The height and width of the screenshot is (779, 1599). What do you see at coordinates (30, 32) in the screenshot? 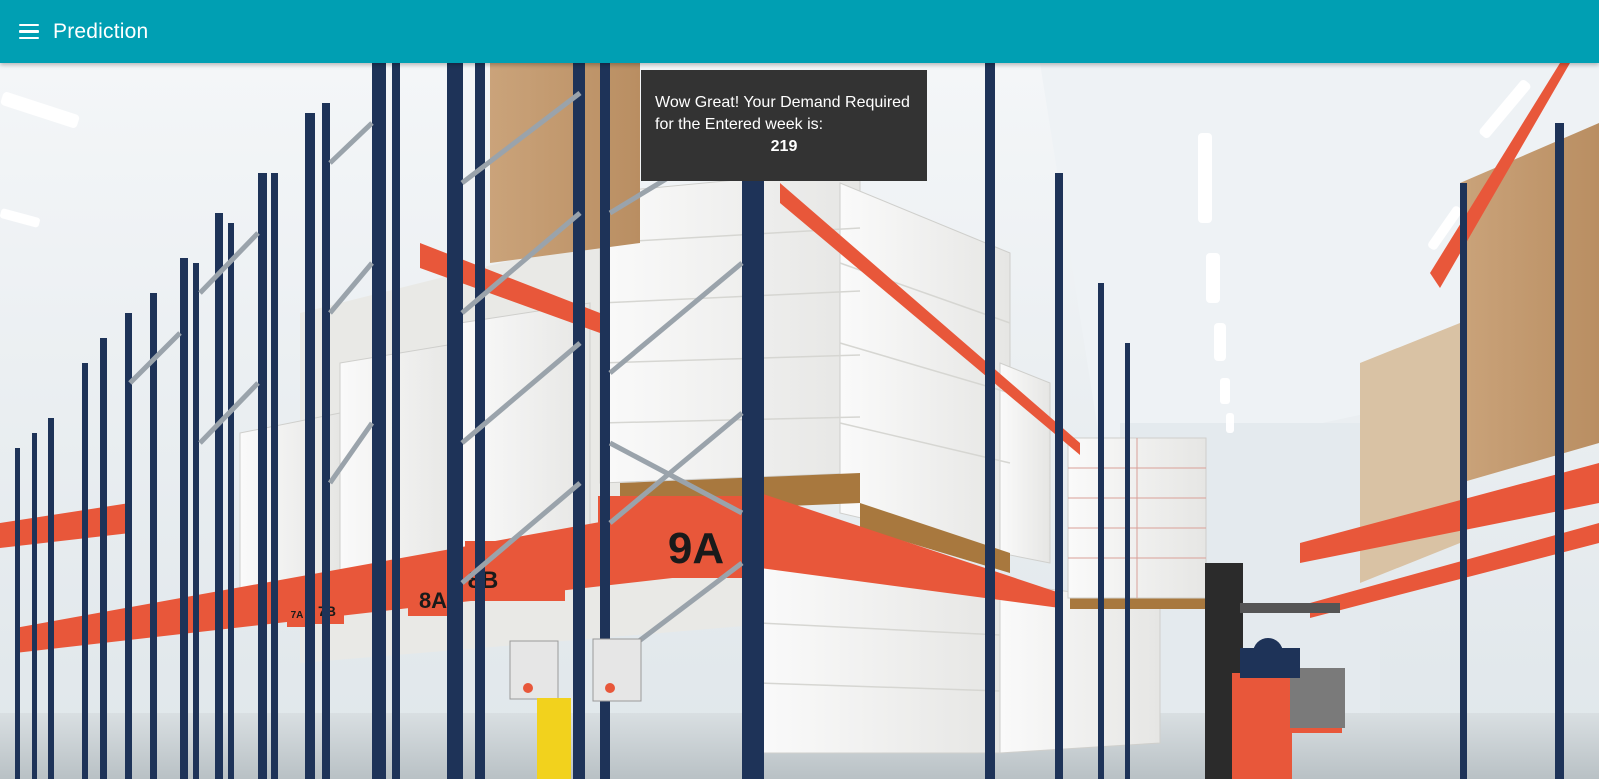
I see `hamburger-menu-icon` at bounding box center [30, 32].